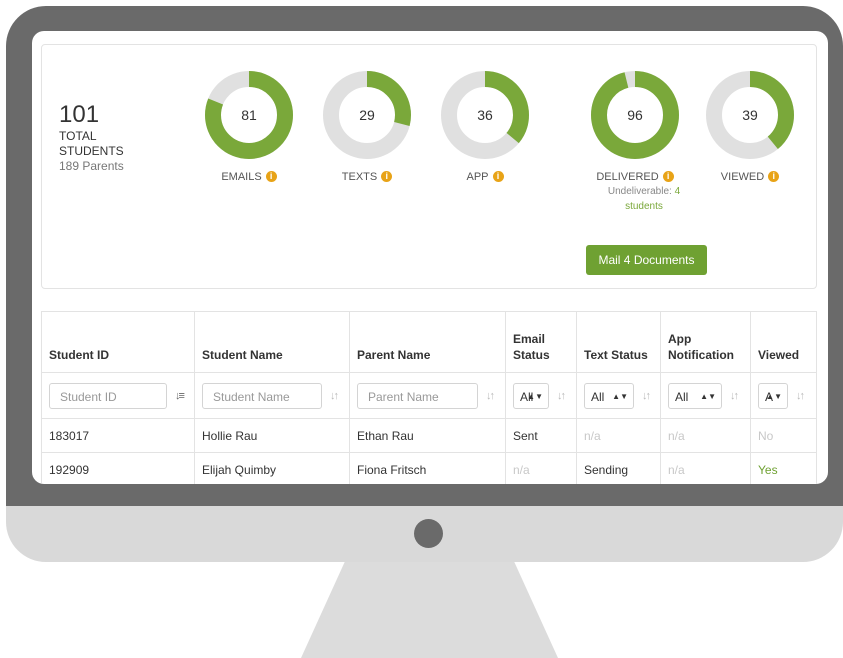  What do you see at coordinates (695, 395) in the screenshot?
I see `app-notification-select: All ▲▼` at bounding box center [695, 395].